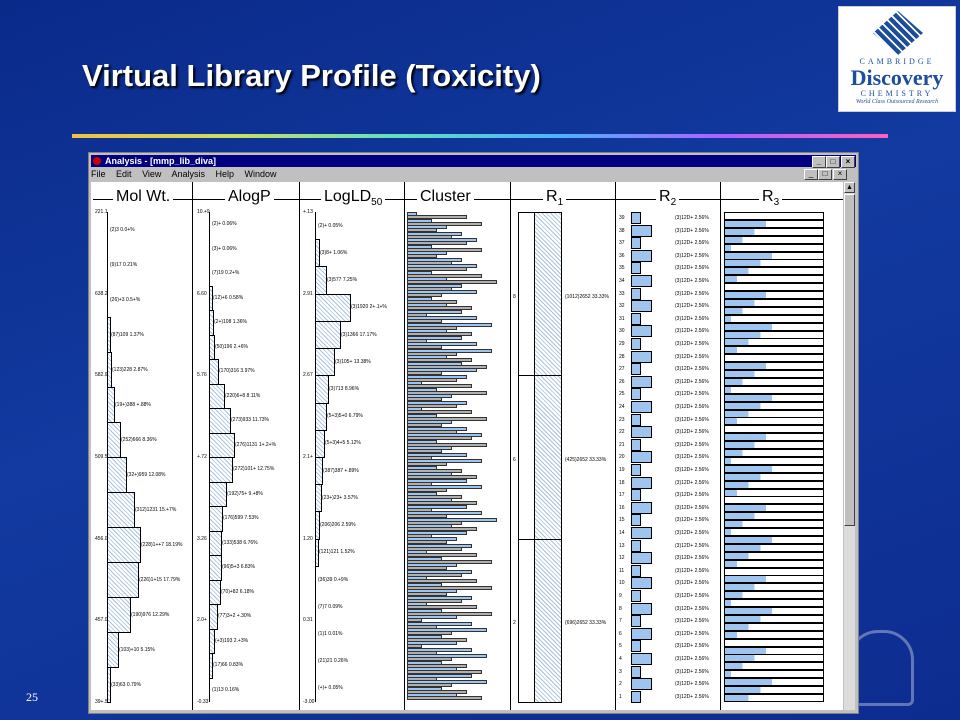 The height and width of the screenshot is (720, 960). I want to click on vertical-scrollbar: ▲, so click(849, 446).